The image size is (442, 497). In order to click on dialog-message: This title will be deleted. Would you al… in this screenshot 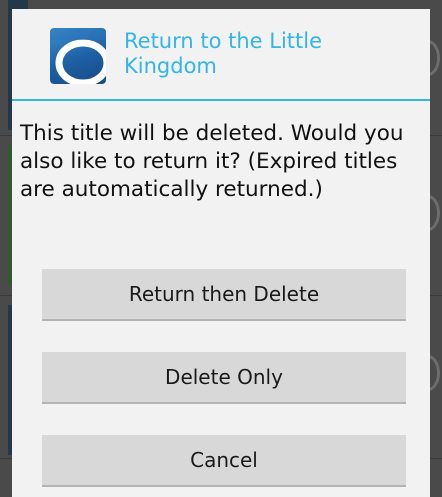, I will do `click(212, 161)`.